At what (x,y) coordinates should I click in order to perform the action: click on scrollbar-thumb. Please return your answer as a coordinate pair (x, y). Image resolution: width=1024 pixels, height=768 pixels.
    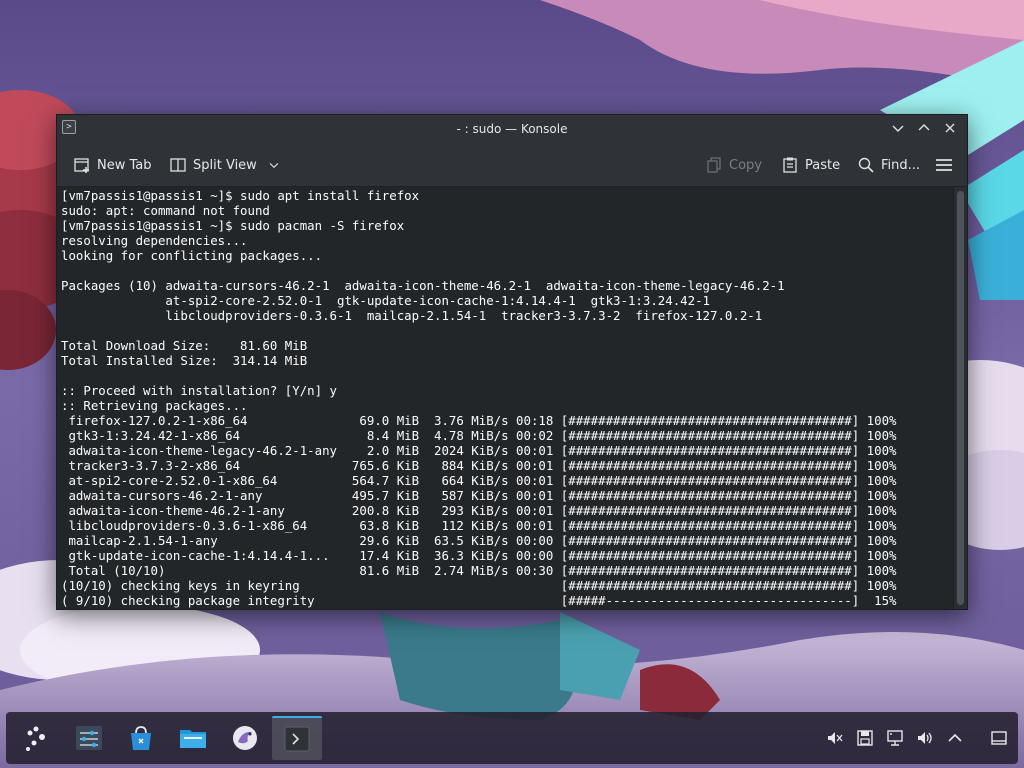
    Looking at the image, I should click on (960, 398).